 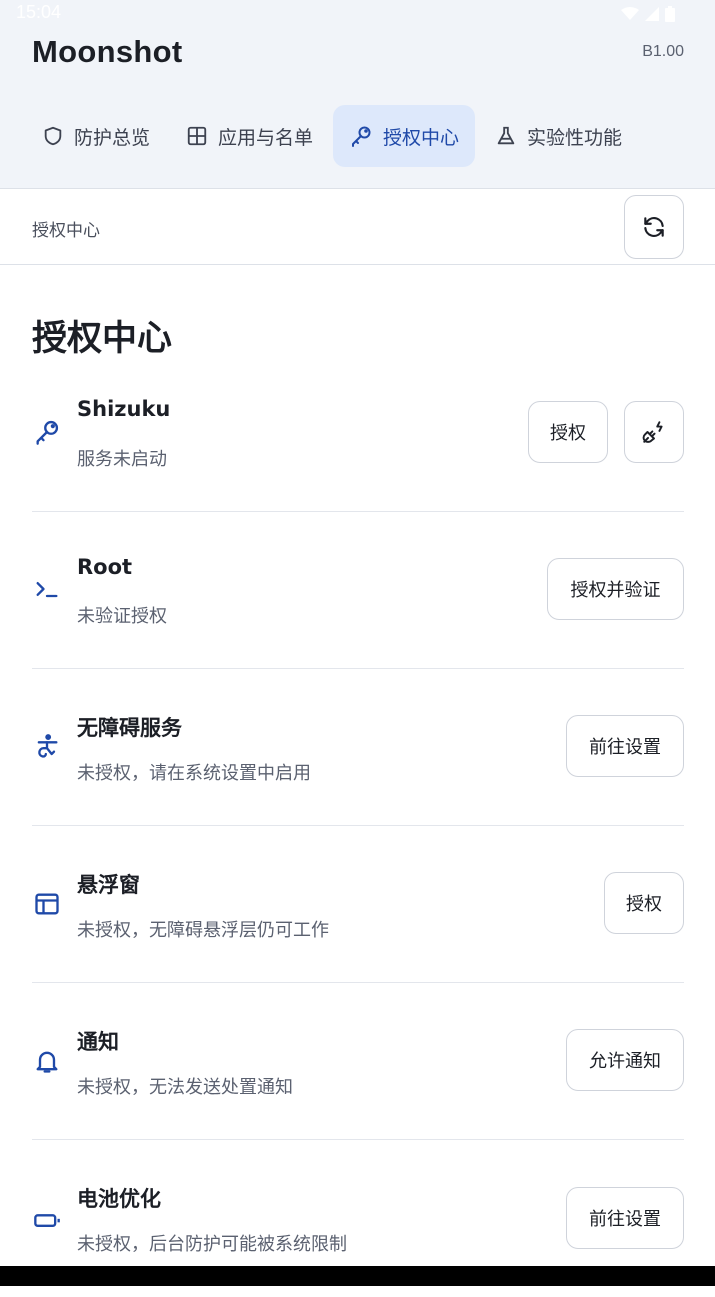 I want to click on tab-bar: 防护总览 应用与名单 授权中心 实验性功能, so click(x=334, y=136).